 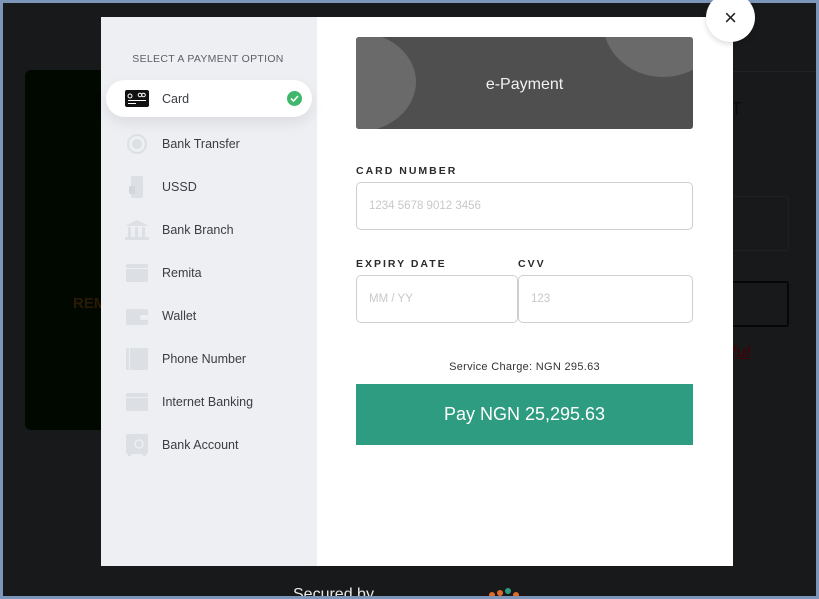 What do you see at coordinates (648, 57) in the screenshot?
I see `banner-decoration` at bounding box center [648, 57].